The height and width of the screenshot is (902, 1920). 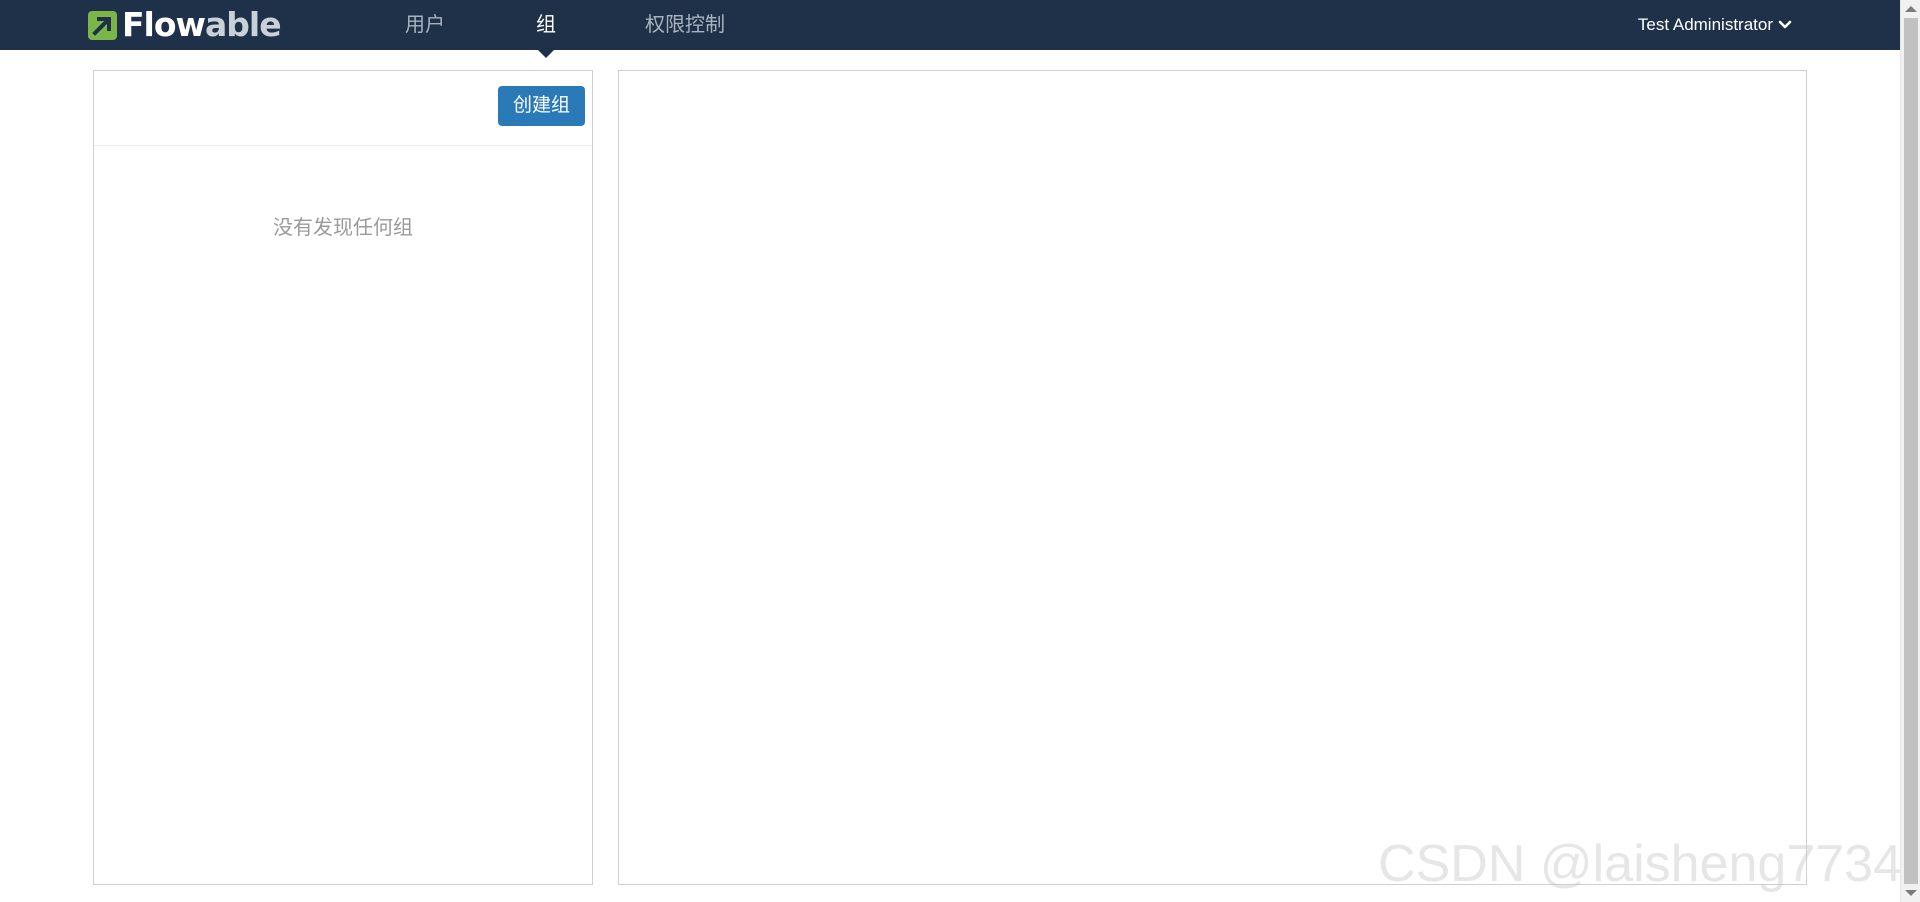 I want to click on user-menu: Test Administrator, so click(x=1715, y=25).